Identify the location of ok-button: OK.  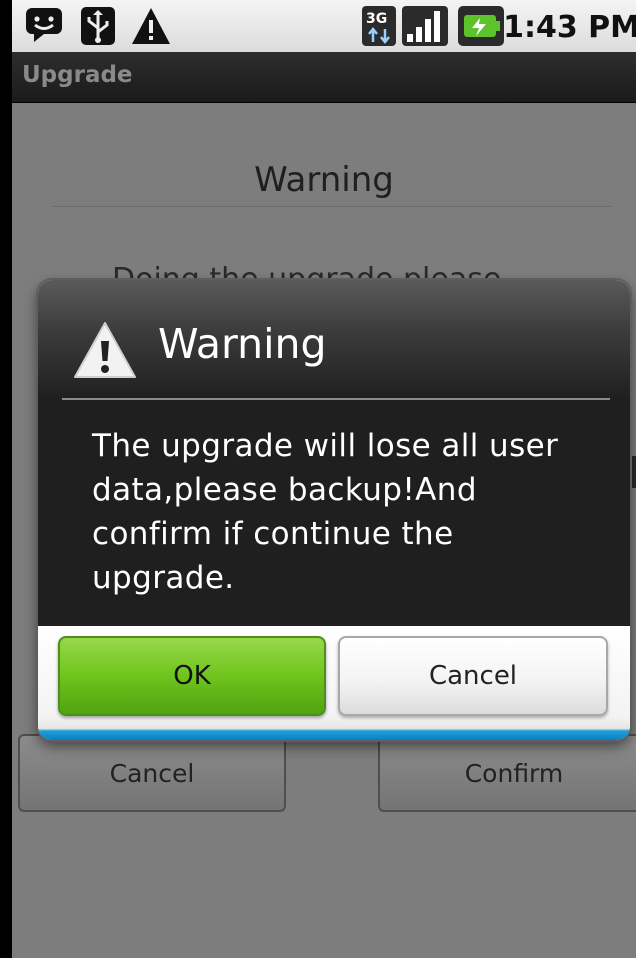
(192, 676).